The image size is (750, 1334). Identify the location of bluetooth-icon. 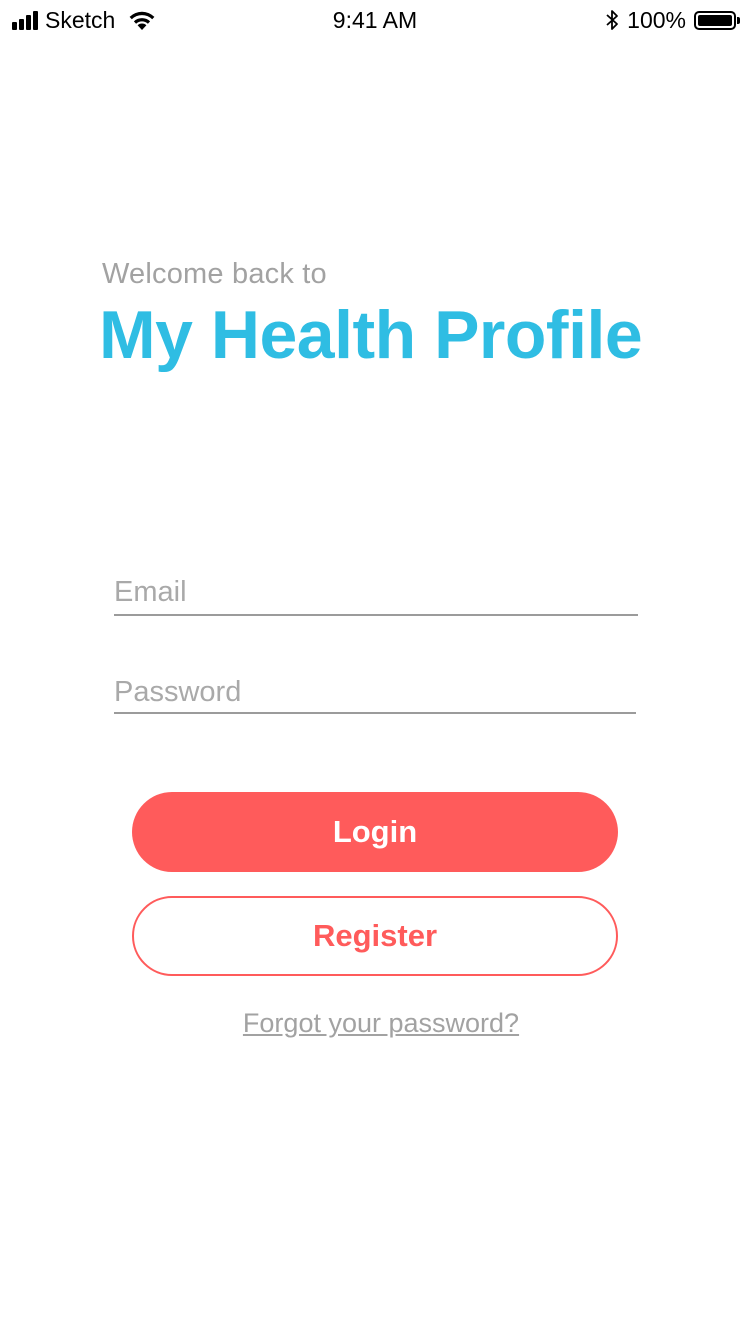
(612, 20).